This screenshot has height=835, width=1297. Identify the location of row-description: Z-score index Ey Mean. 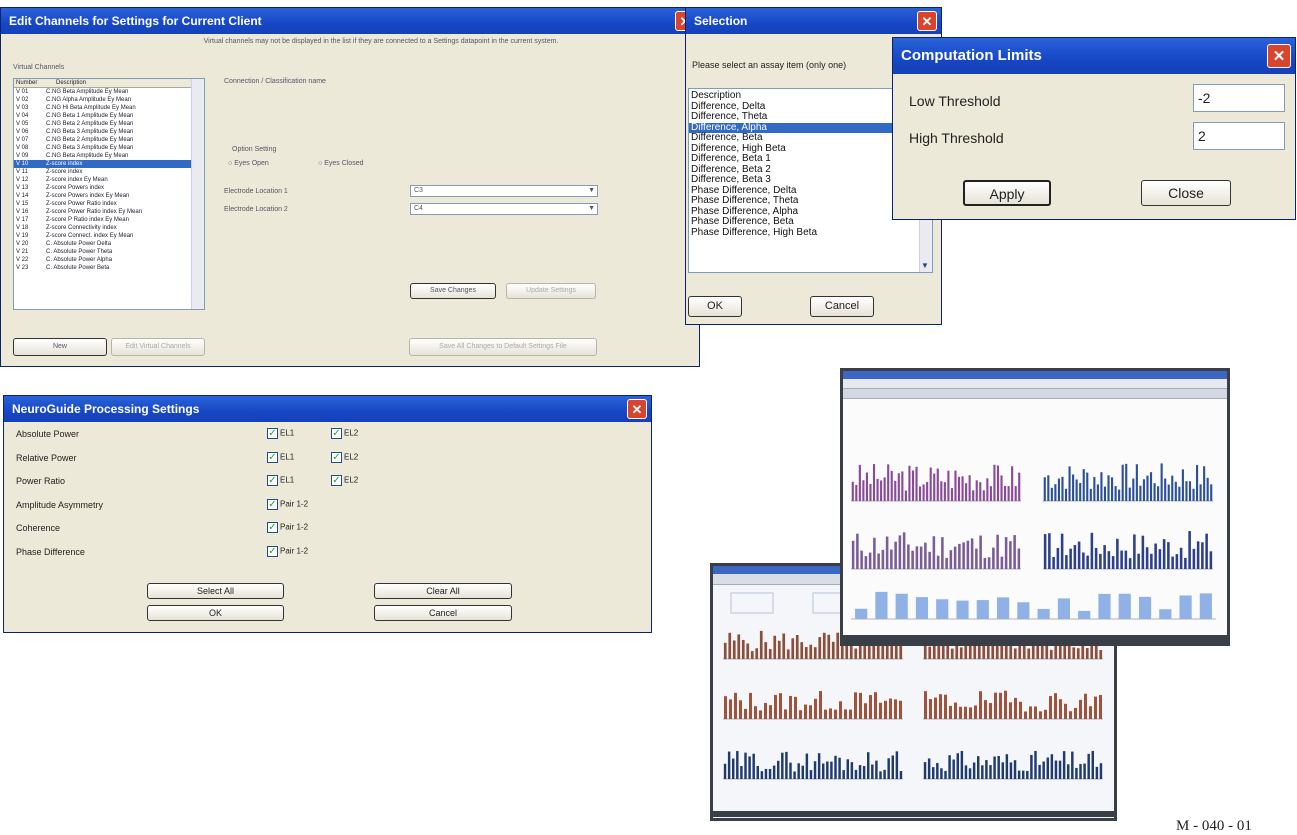
(77, 180).